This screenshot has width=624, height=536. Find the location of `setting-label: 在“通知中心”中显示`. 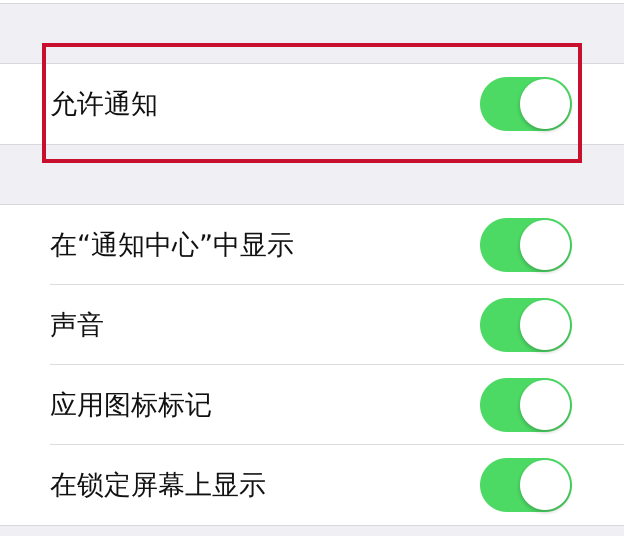

setting-label: 在“通知中心”中显示 is located at coordinates (172, 246).